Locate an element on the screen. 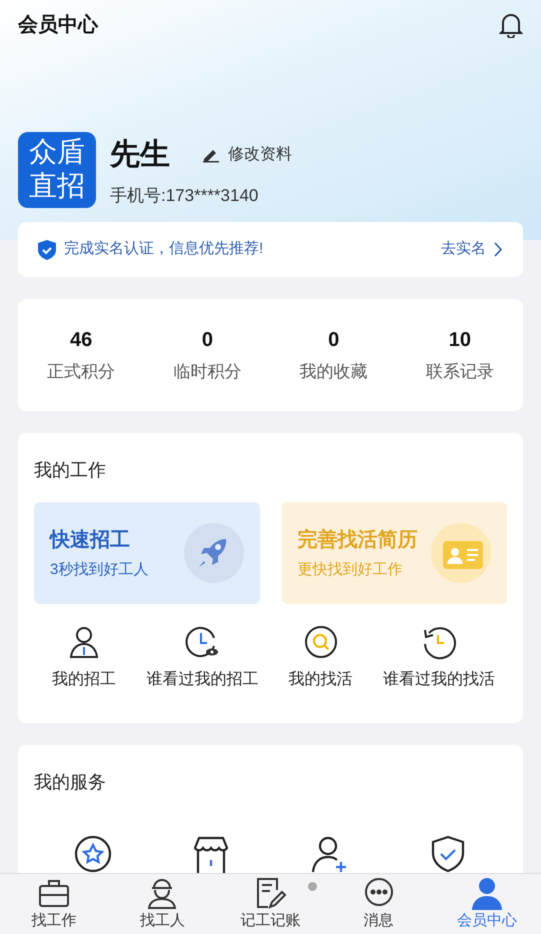 Image resolution: width=541 pixels, height=934 pixels. shield-check-icon is located at coordinates (47, 250).